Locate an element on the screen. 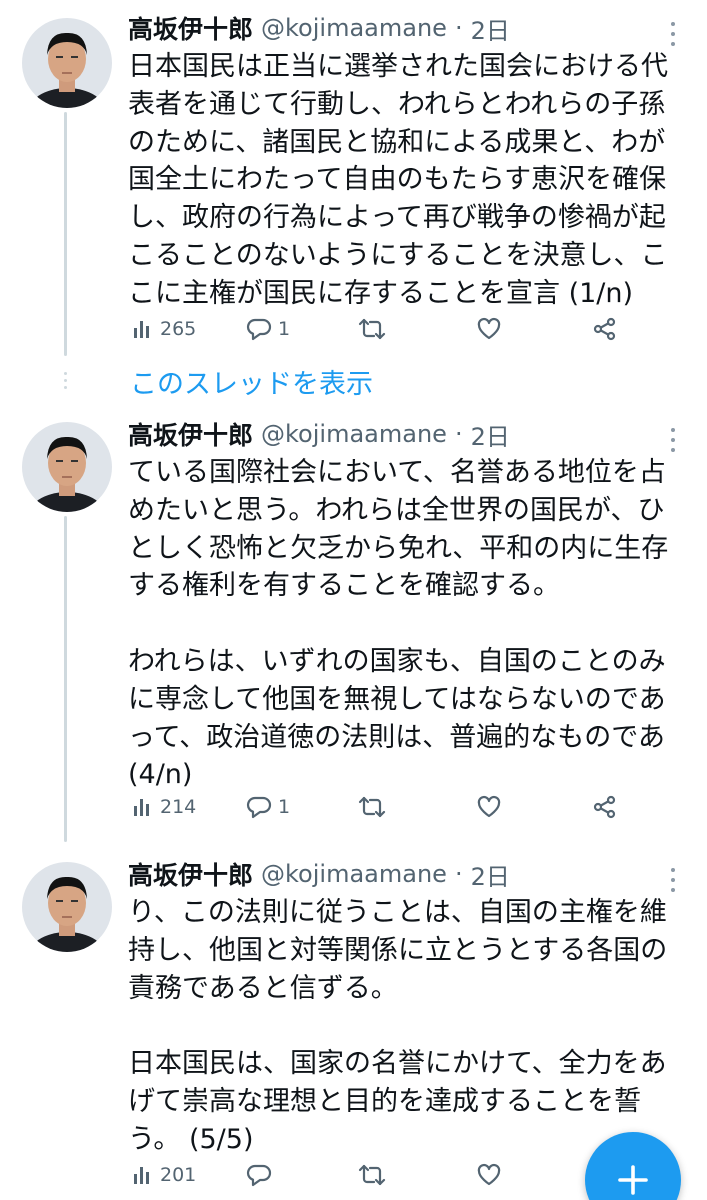 The width and height of the screenshot is (707, 1200). tweet-text-line: こに主権が国民に存することを宣言 (1/n) is located at coordinates (381, 293).